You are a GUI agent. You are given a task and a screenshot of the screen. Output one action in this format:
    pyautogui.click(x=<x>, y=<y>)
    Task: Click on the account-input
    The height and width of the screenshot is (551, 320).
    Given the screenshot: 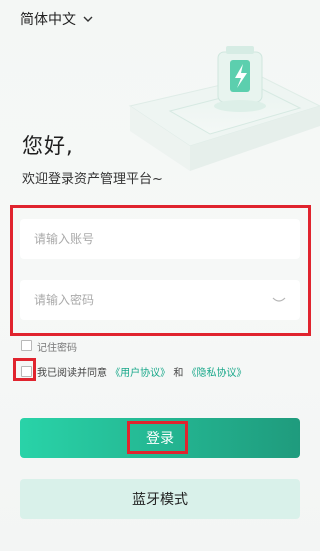 What is the action you would take?
    pyautogui.click(x=160, y=239)
    